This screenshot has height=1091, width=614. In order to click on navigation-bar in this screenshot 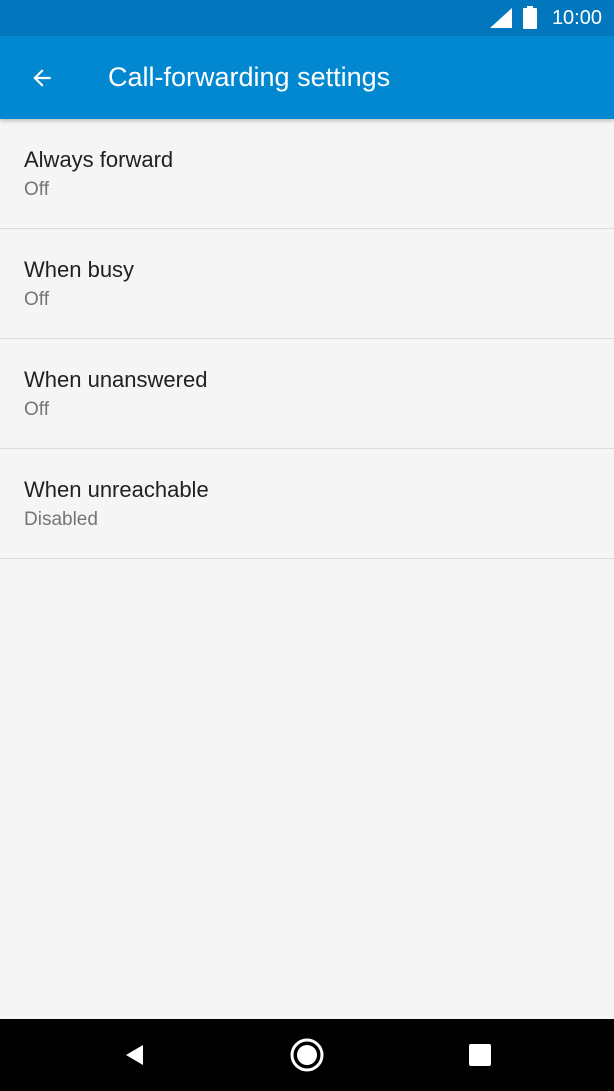, I will do `click(307, 1055)`.